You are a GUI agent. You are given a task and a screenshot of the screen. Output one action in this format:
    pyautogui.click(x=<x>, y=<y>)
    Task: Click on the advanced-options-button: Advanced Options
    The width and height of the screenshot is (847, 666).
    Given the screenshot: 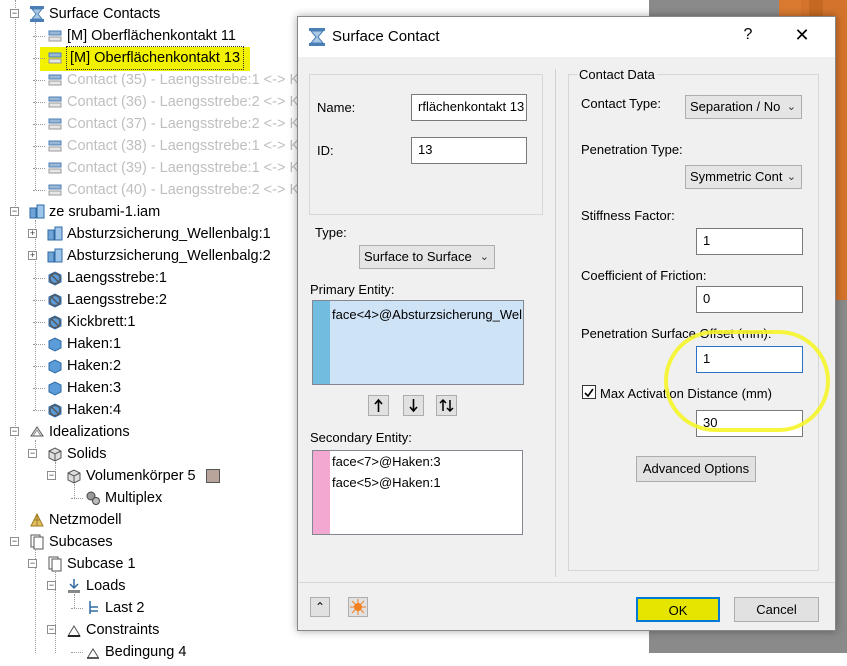 What is the action you would take?
    pyautogui.click(x=696, y=469)
    